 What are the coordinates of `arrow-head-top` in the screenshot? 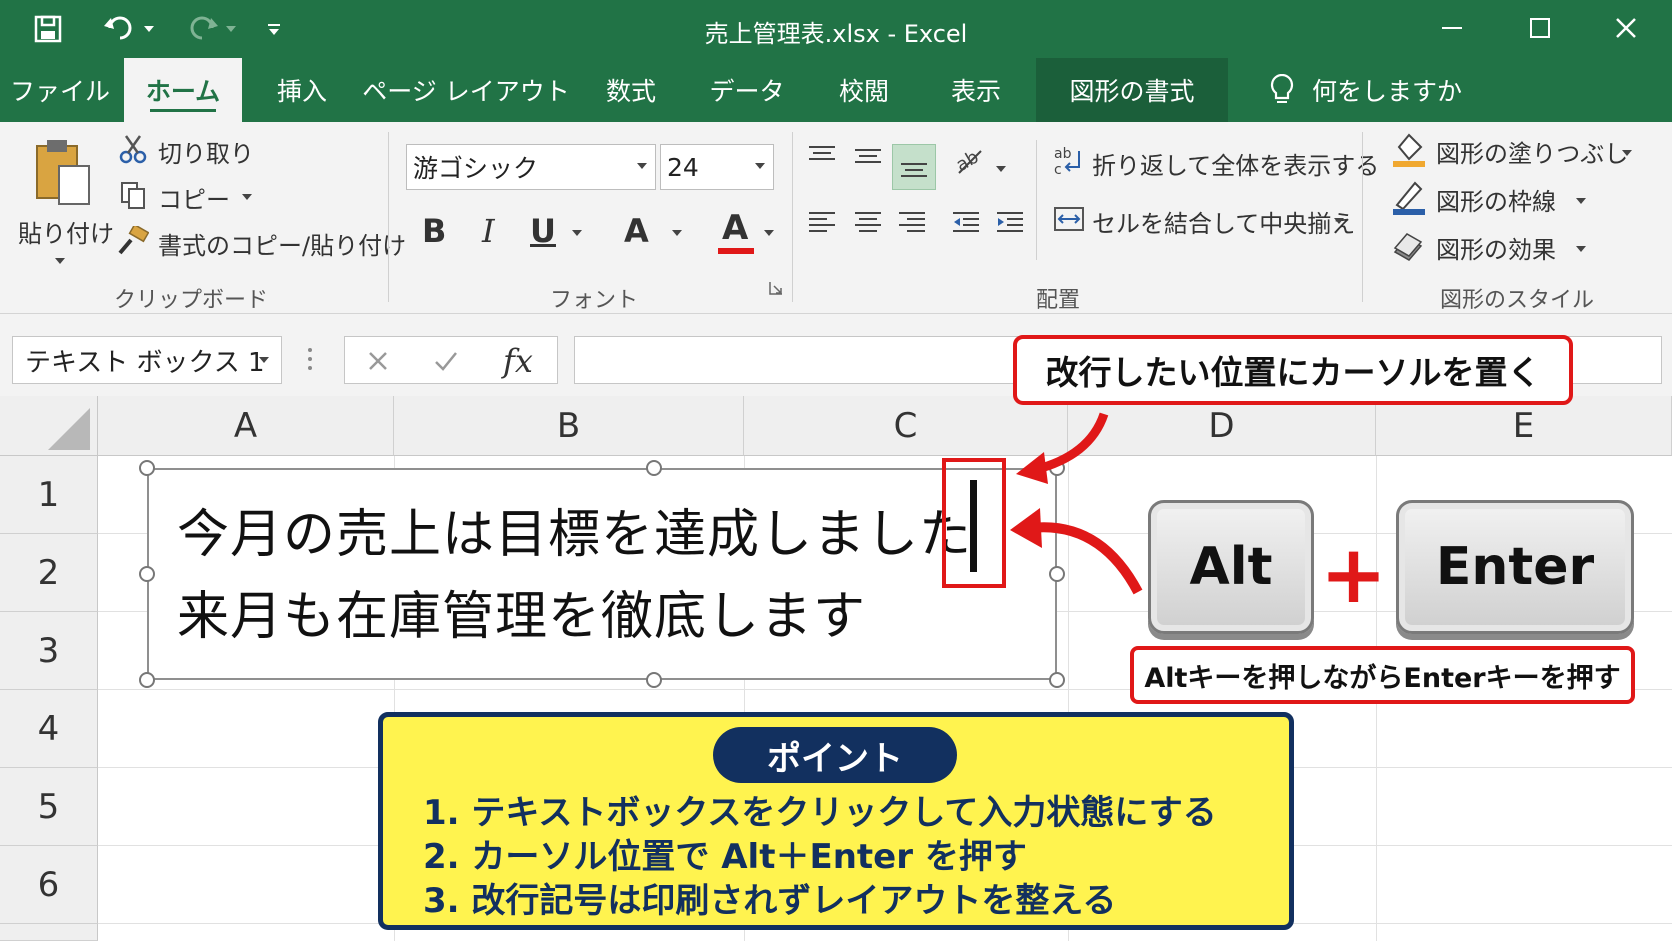 It's located at (1032, 468).